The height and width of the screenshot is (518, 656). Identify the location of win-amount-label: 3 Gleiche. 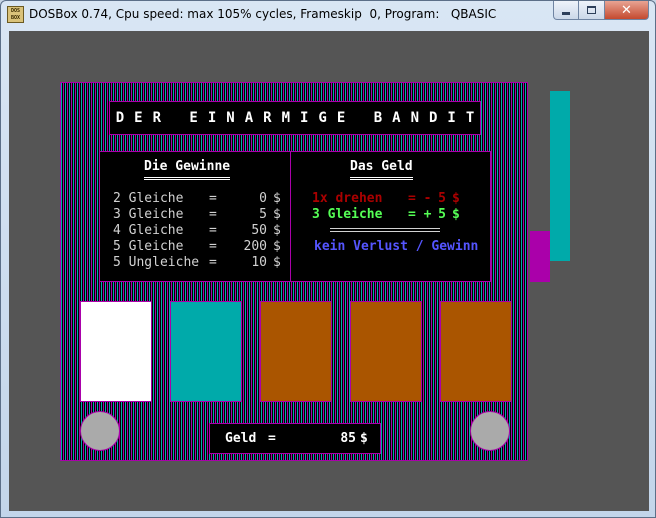
(347, 214).